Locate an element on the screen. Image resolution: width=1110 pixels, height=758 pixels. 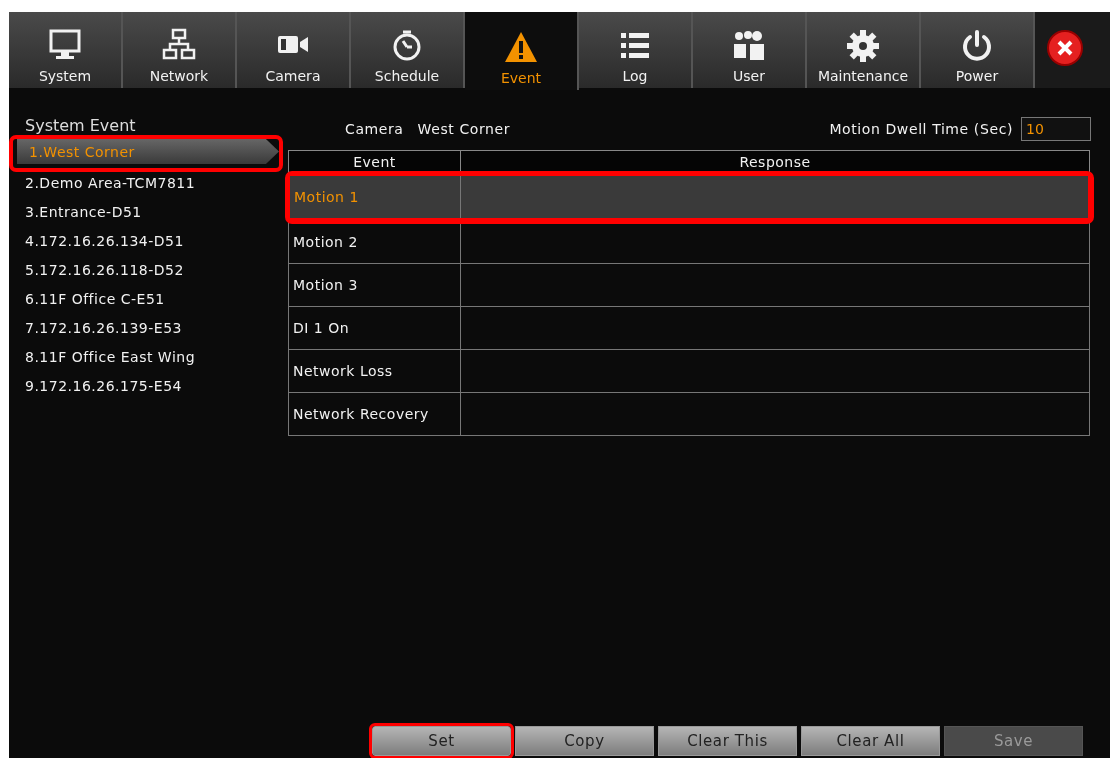
camera-name: West Corner is located at coordinates (464, 129).